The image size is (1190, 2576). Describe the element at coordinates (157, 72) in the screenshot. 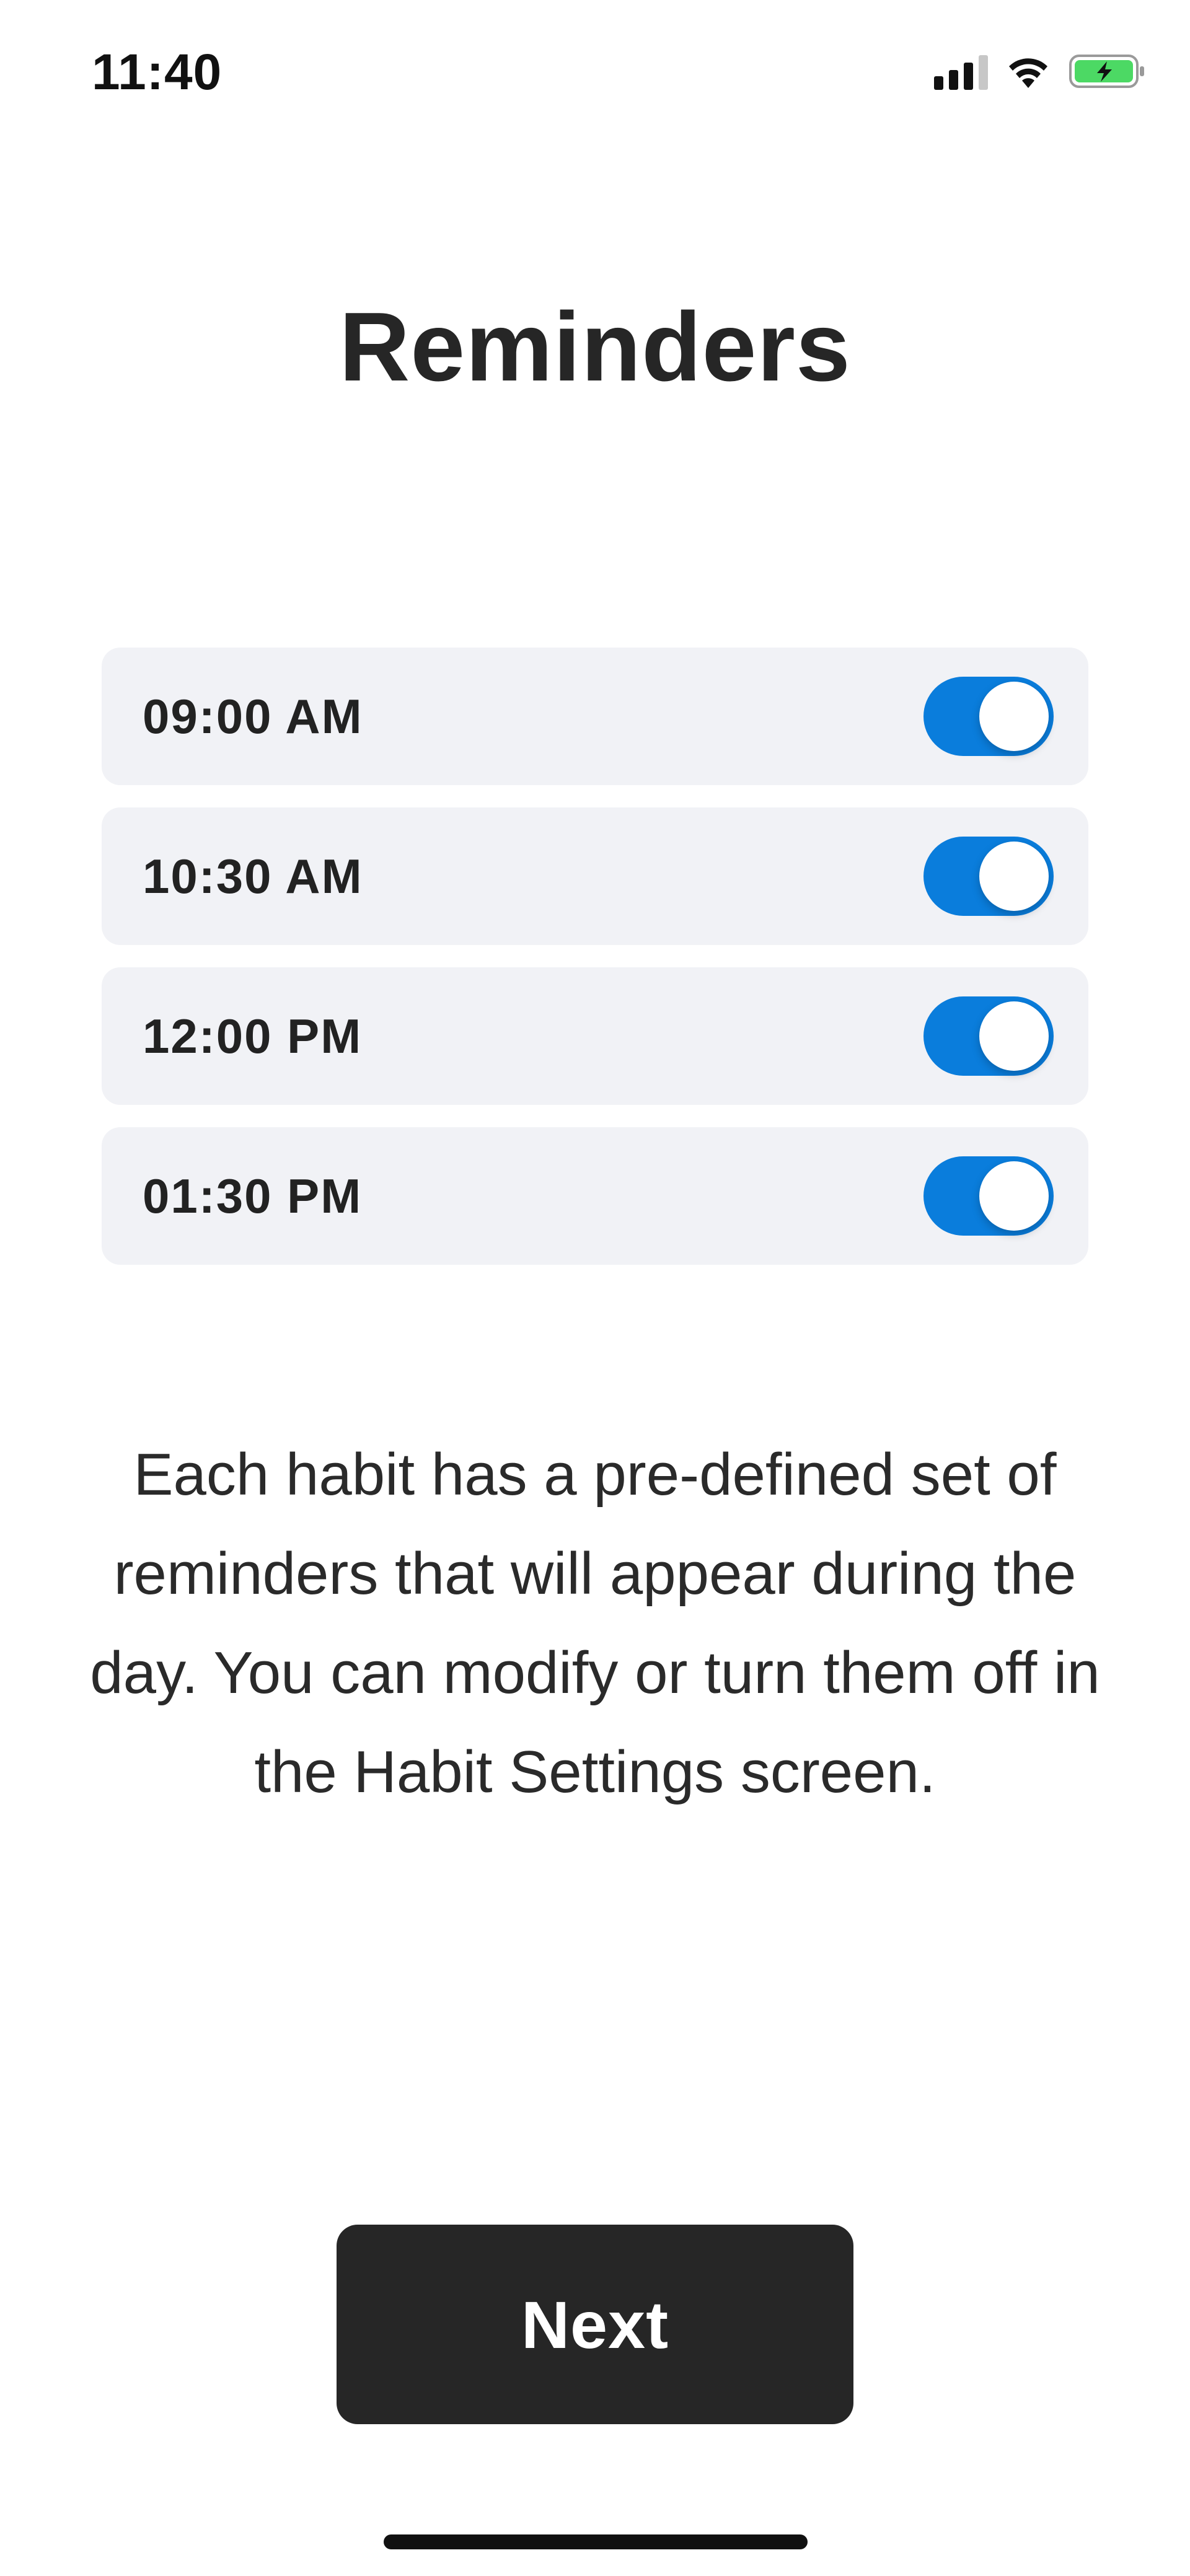

I see `status-time: 11:40` at that location.